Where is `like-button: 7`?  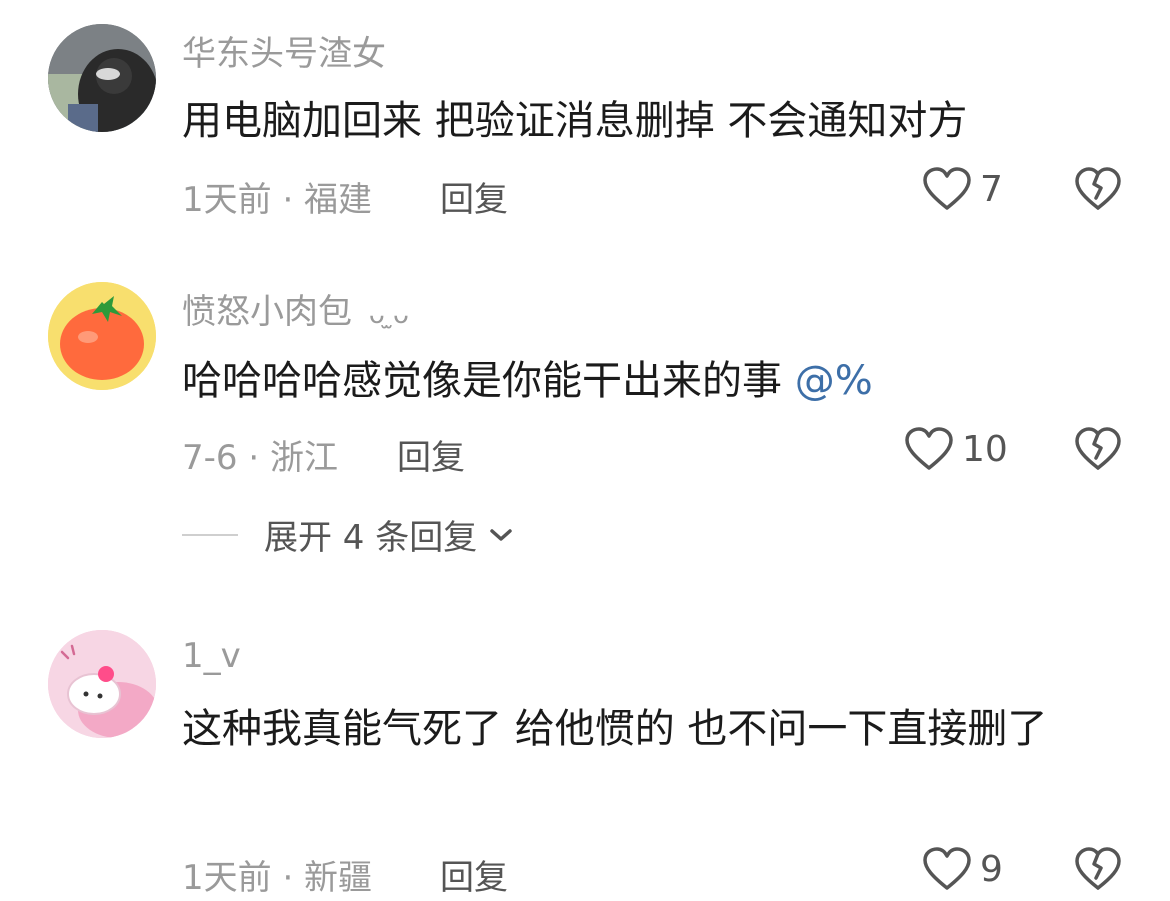 like-button: 7 is located at coordinates (962, 189).